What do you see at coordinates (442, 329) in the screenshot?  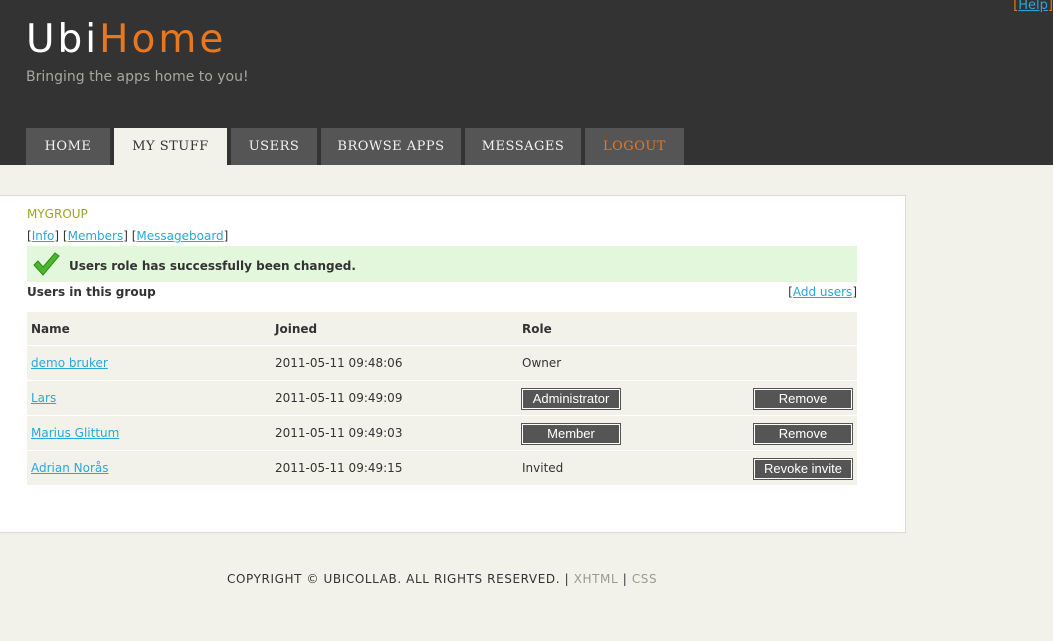 I see `table-header-row: Name Joined Role` at bounding box center [442, 329].